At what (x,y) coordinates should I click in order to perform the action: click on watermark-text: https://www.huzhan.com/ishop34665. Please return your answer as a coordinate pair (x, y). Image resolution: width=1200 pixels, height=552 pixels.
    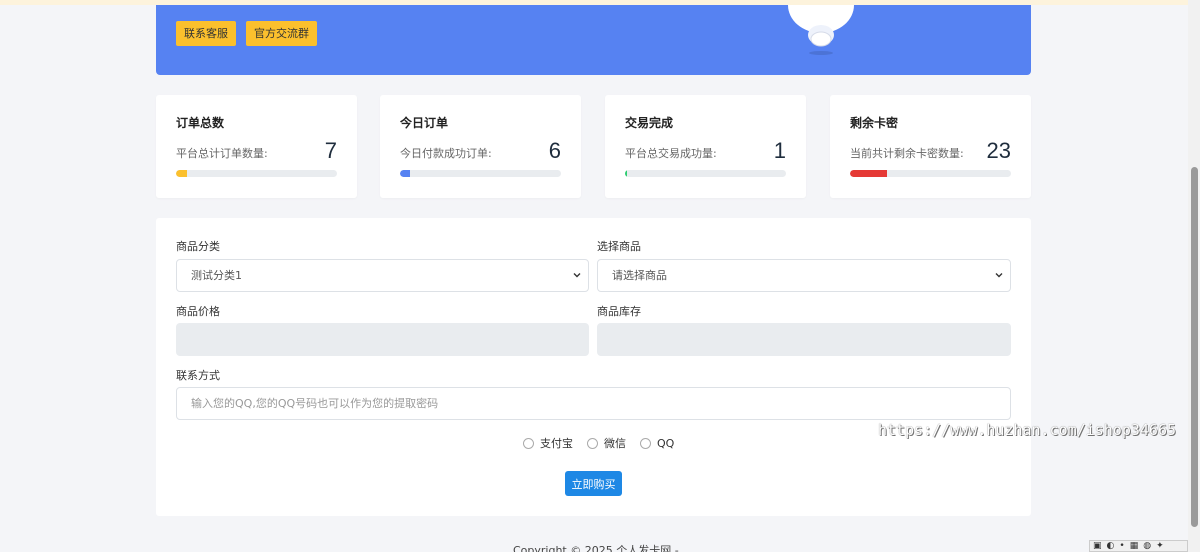
    Looking at the image, I should click on (1027, 430).